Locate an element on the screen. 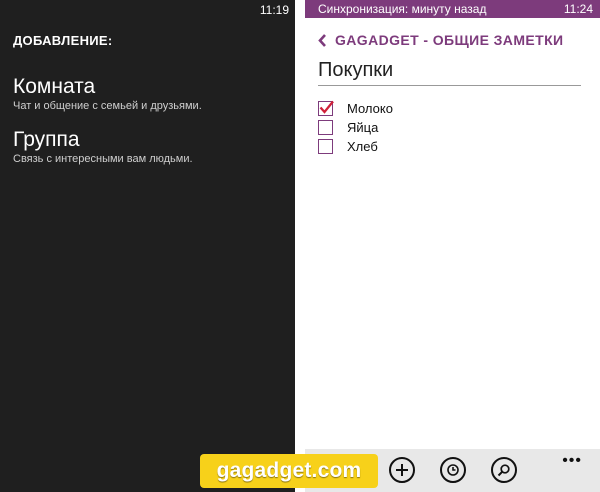 Image resolution: width=600 pixels, height=492 pixels. back-nav: GAGADGET - ОБЩИЕ ЗАМЕТКИ is located at coordinates (440, 40).